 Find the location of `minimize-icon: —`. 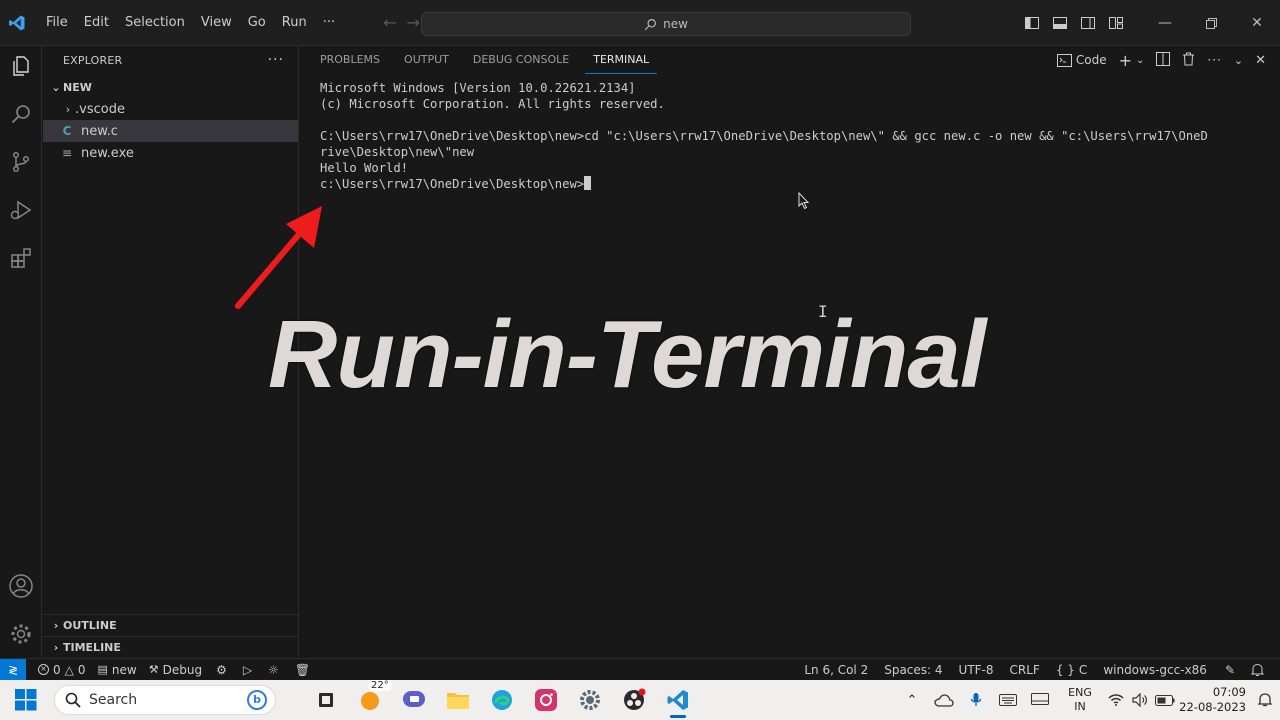

minimize-icon: — is located at coordinates (1165, 23).